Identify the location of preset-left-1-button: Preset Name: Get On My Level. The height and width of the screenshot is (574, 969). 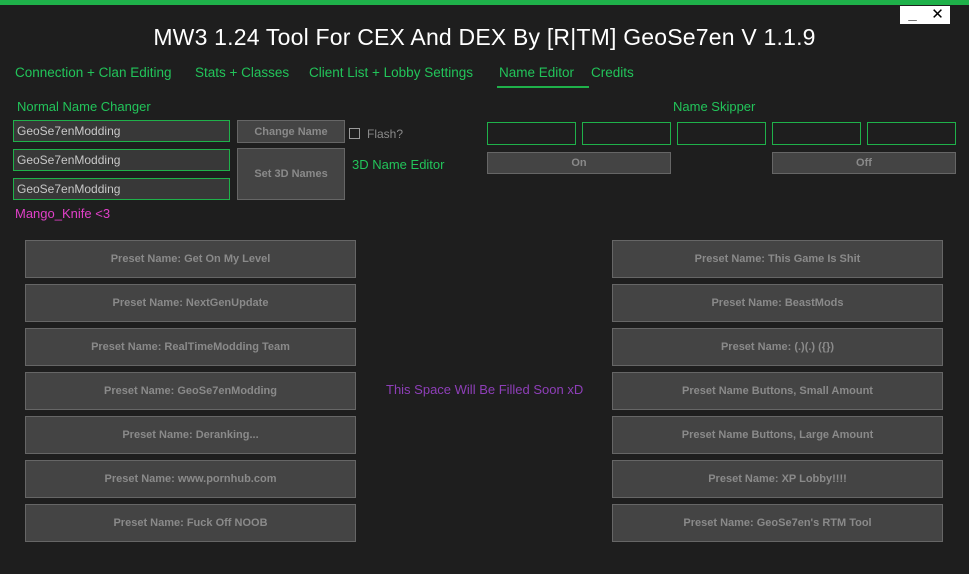
(190, 259).